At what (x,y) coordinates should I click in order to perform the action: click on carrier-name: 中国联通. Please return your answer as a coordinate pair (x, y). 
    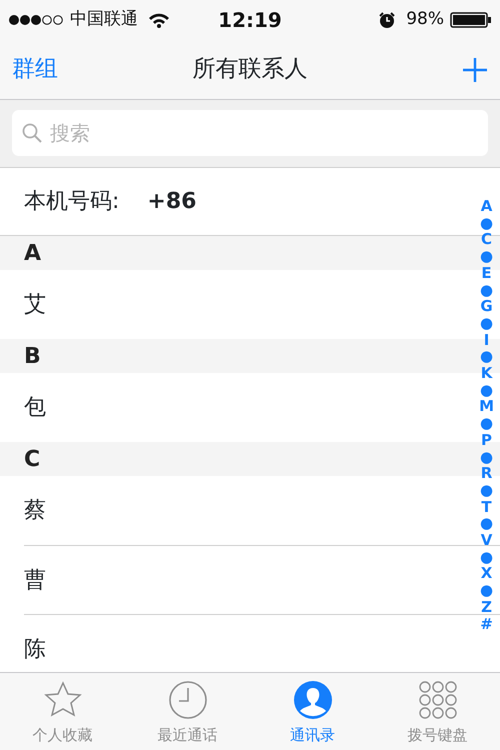
    Looking at the image, I should click on (104, 20).